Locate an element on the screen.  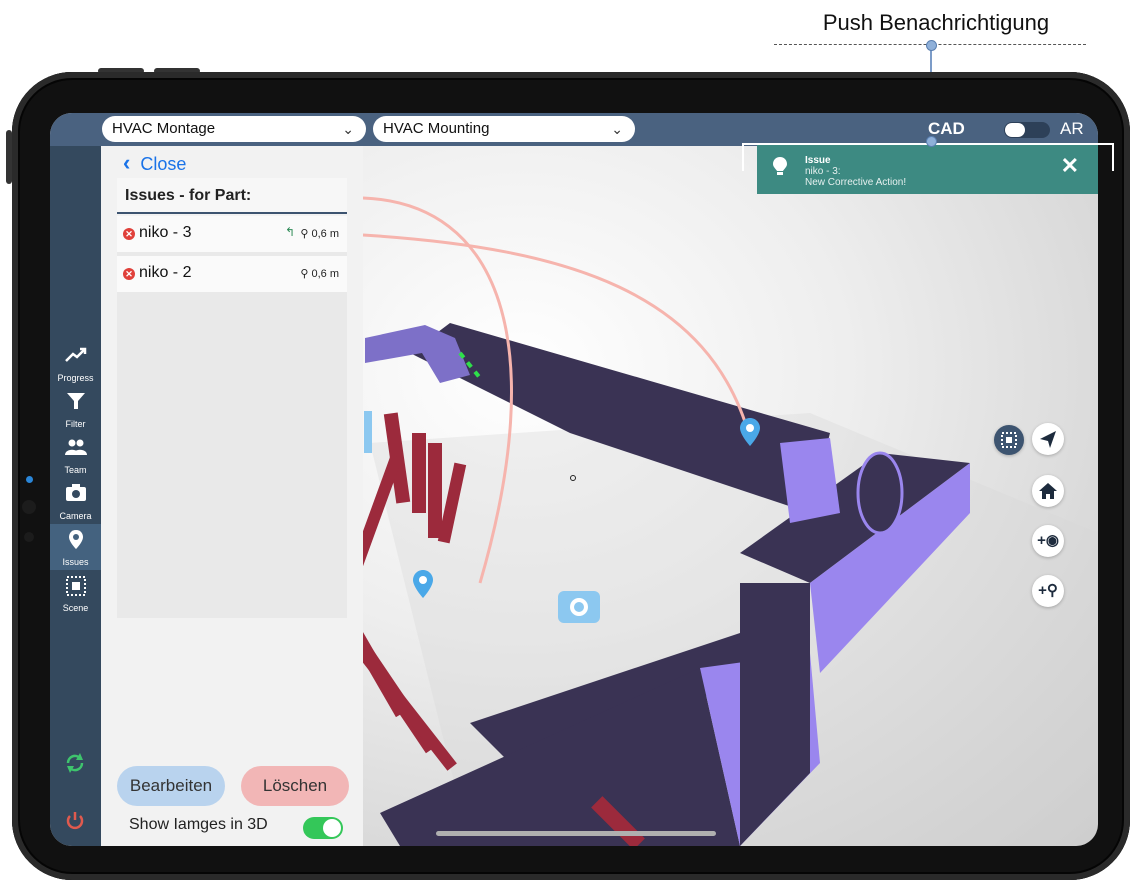
edit-button: Bearbeiten is located at coordinates (171, 786).